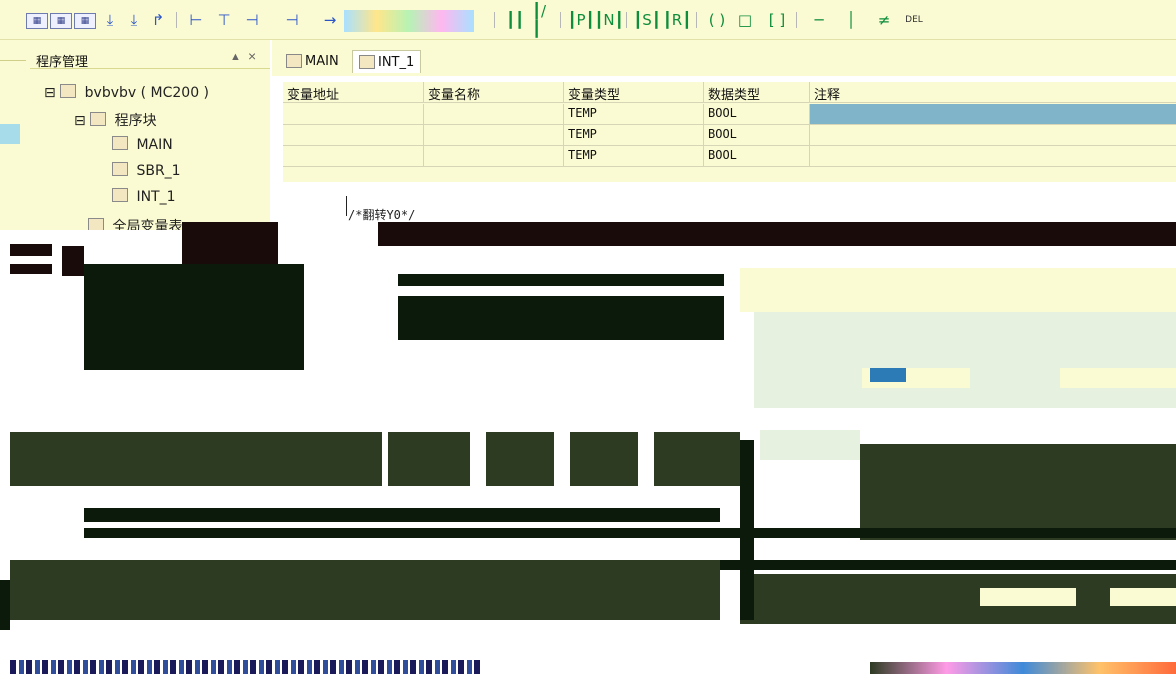 This screenshot has width=1176, height=680. What do you see at coordinates (777, 20) in the screenshot?
I see `block-icon: [ ]` at bounding box center [777, 20].